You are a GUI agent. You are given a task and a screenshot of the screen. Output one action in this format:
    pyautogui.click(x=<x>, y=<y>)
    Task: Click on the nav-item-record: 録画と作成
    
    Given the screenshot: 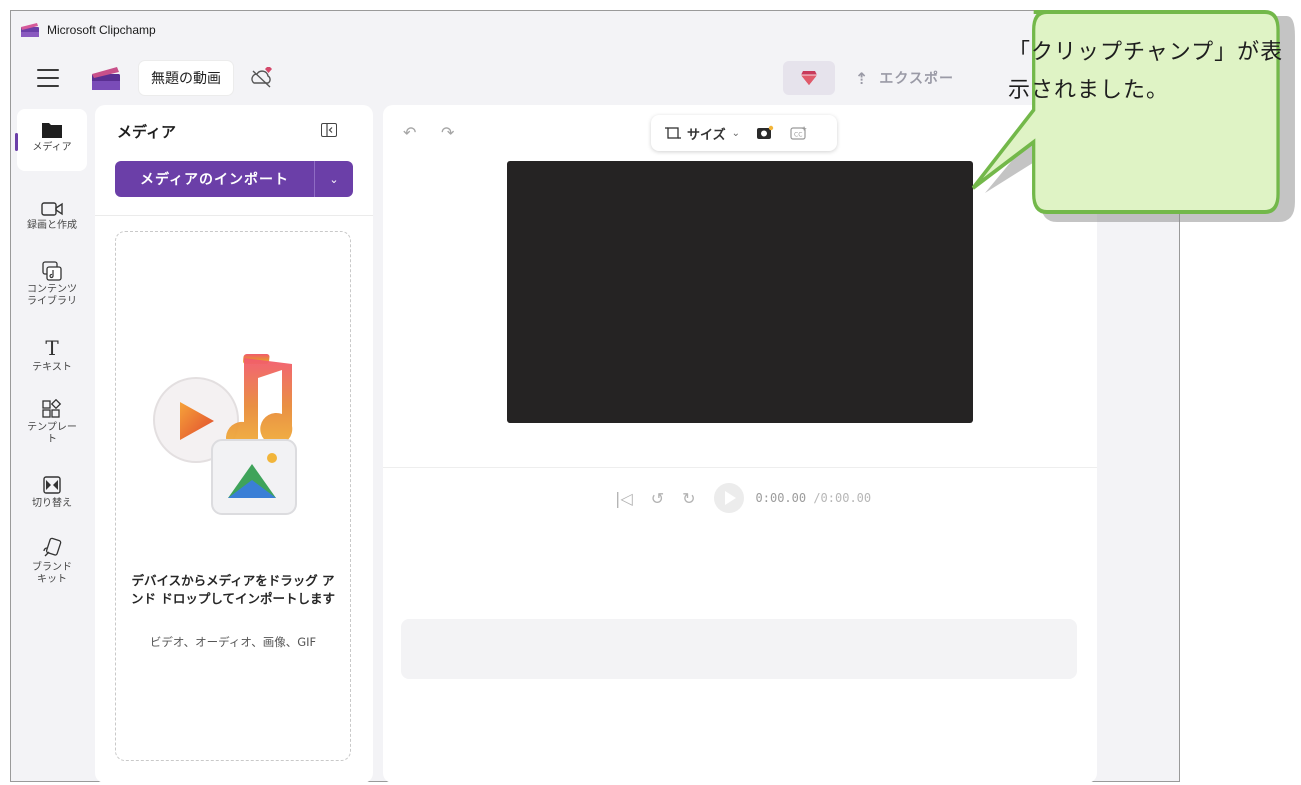 What is the action you would take?
    pyautogui.click(x=52, y=216)
    